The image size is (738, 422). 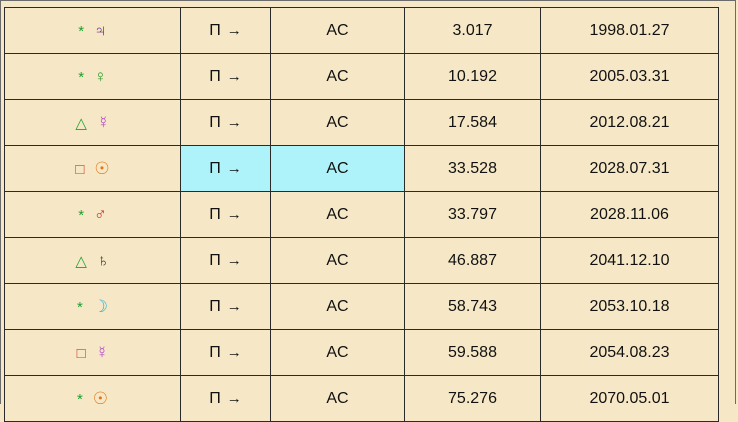 I want to click on table-row: △ ☿ Π → AC 17.584 2012.08.21, so click(x=361, y=122).